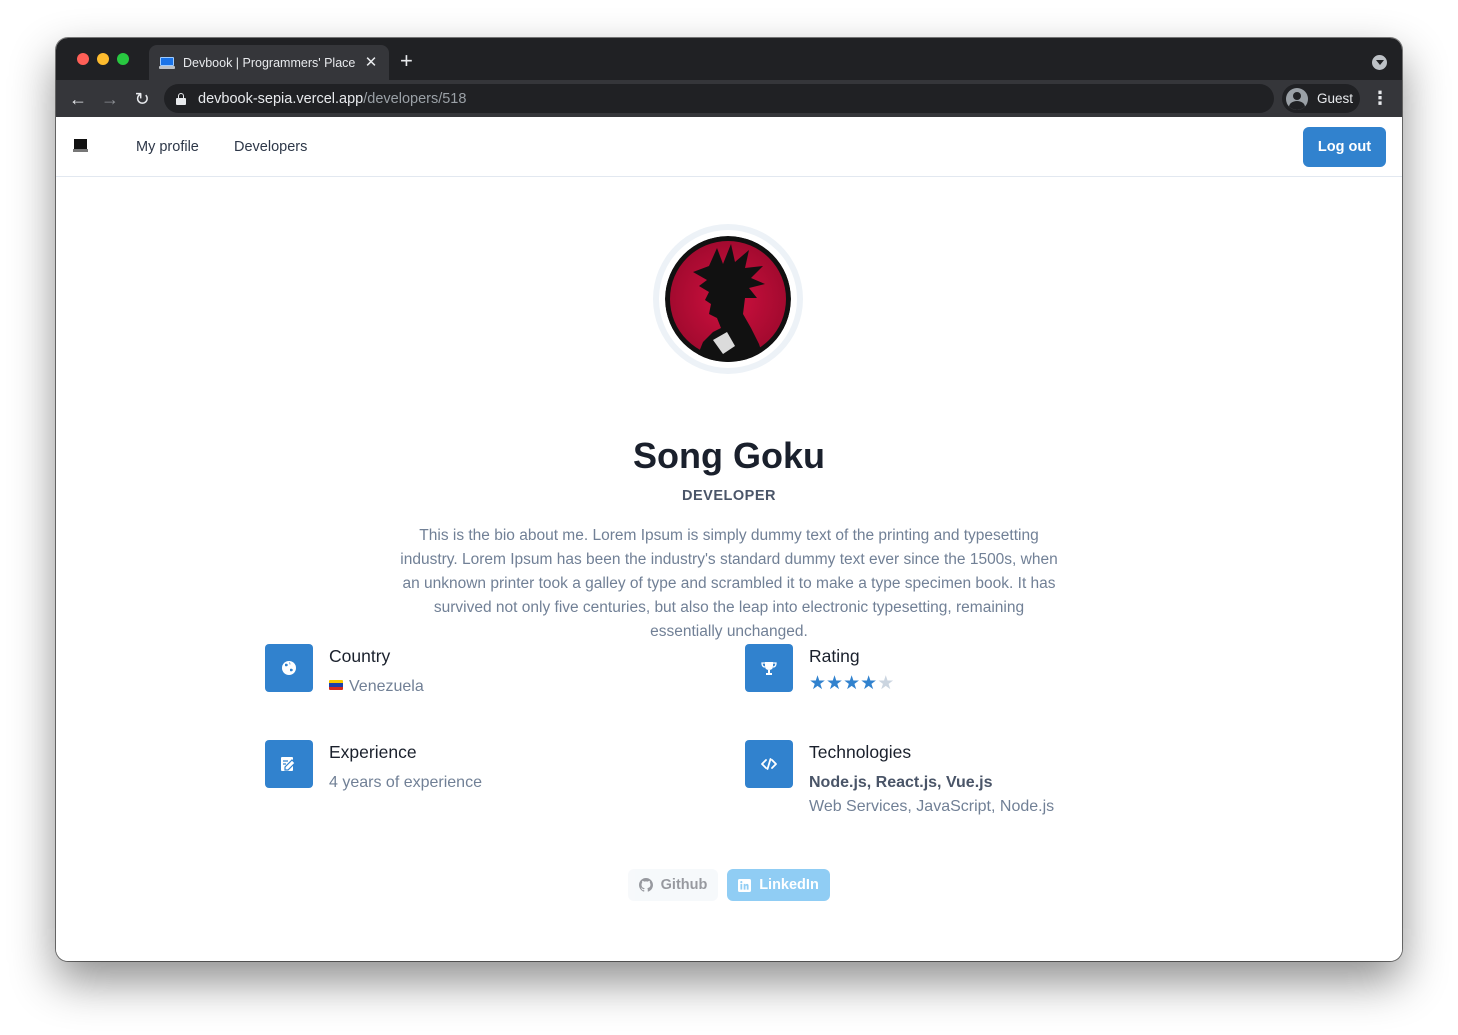  I want to click on browser-menu-icon: ⋮, so click(1380, 99).